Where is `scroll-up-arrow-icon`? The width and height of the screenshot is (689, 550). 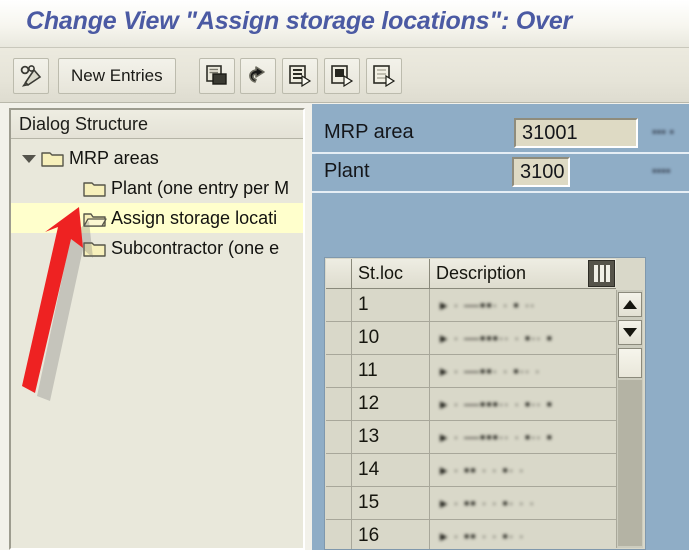
scroll-up-arrow-icon is located at coordinates (630, 304).